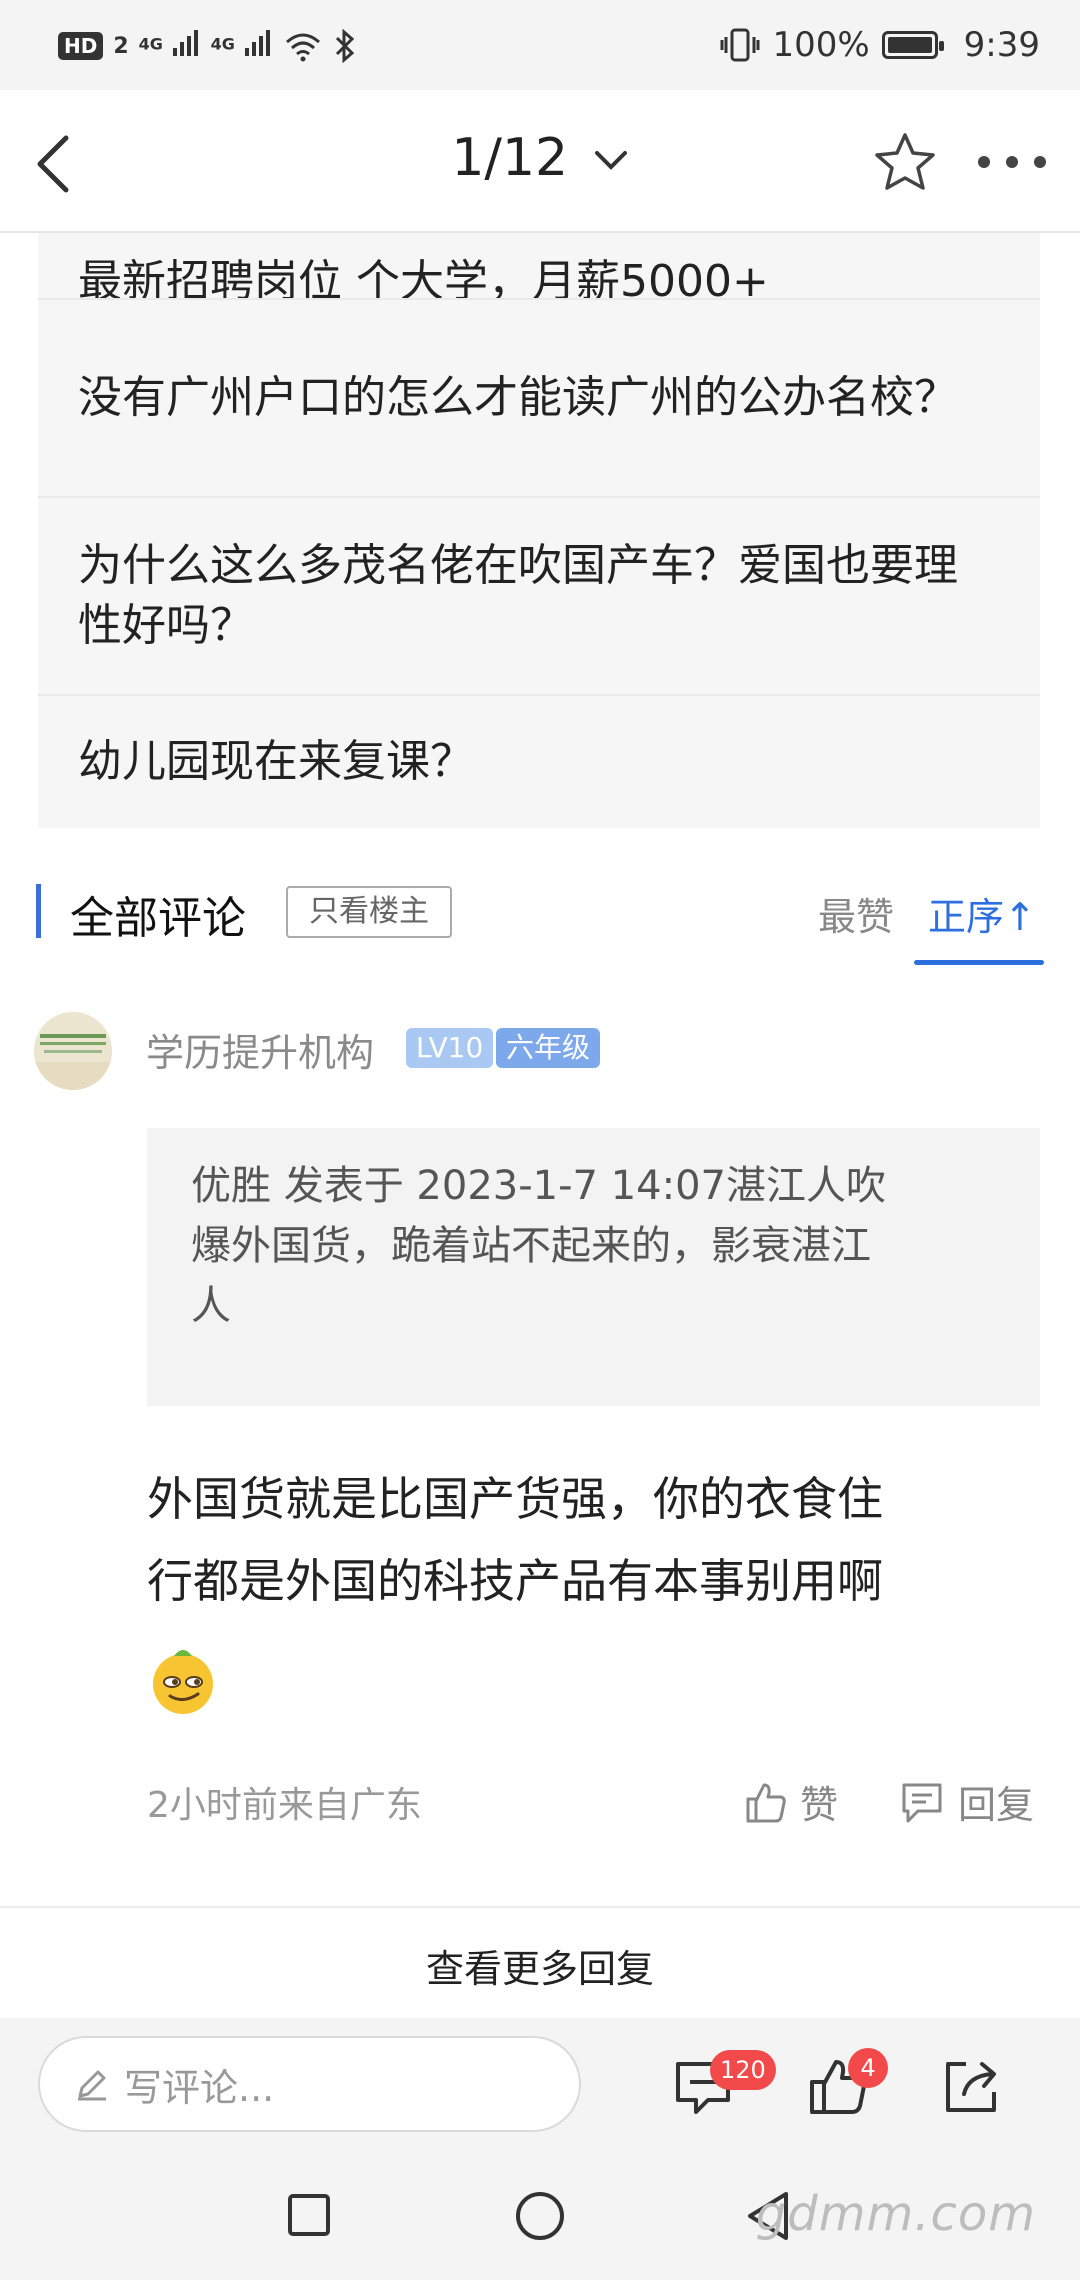  Describe the element at coordinates (790, 1801) in the screenshot. I see `like-button: 赞` at that location.